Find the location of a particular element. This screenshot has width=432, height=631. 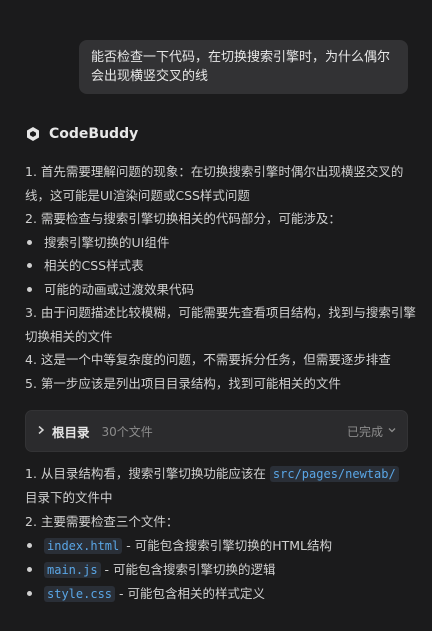

file-item: main.js - 可能包含搜索引擎切换的逻辑 is located at coordinates (221, 570).